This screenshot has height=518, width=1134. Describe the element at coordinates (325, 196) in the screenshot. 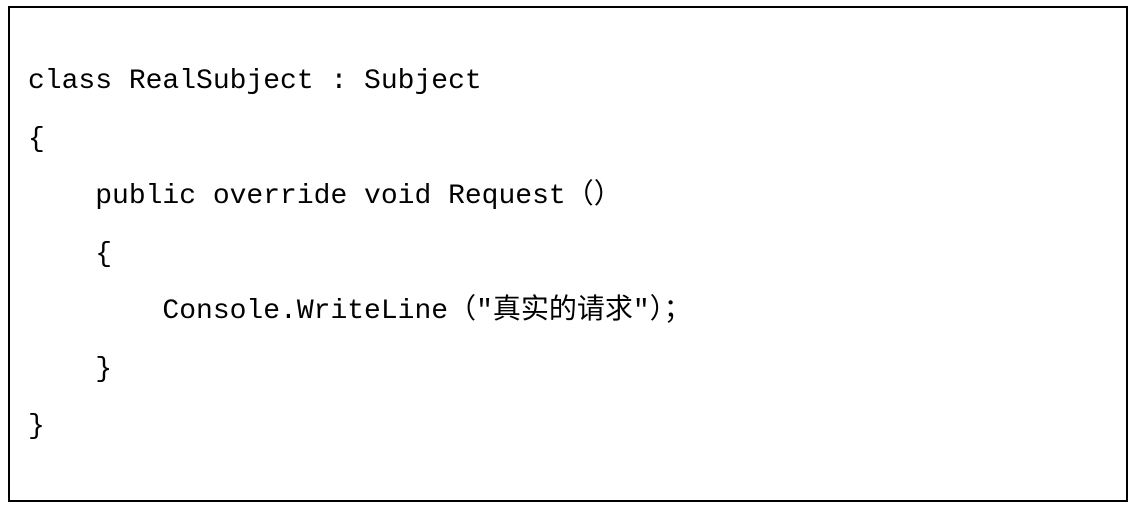

I see `code-line-method-signature: public override void Request（）` at that location.